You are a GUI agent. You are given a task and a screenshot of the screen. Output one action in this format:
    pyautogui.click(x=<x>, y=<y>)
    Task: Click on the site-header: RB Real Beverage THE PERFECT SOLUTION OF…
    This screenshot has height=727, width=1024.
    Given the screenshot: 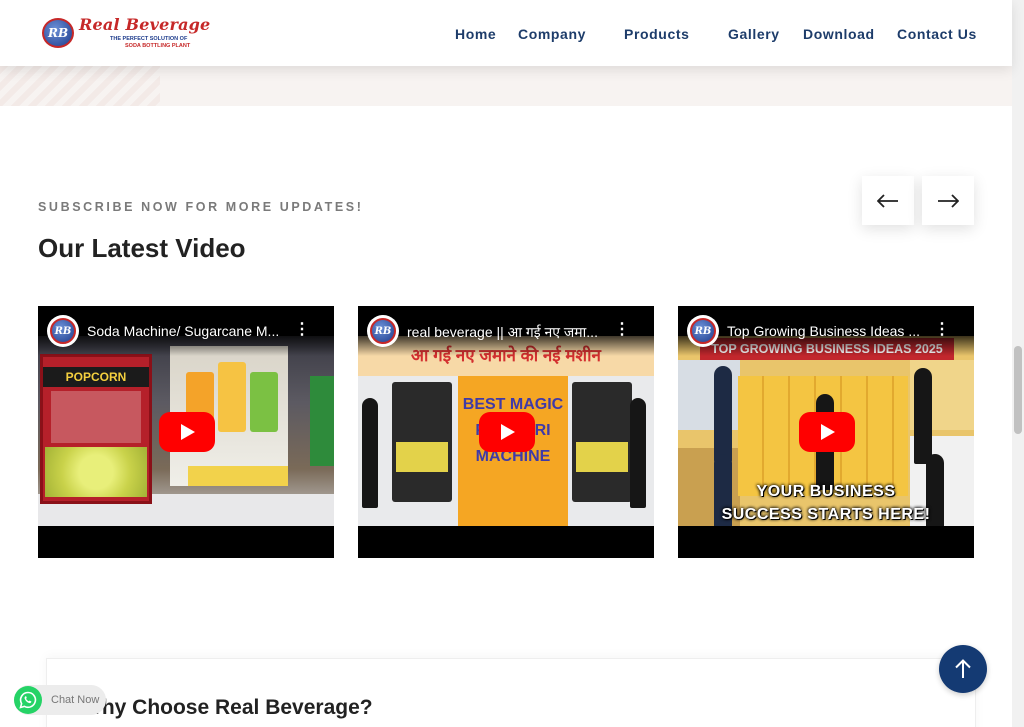 What is the action you would take?
    pyautogui.click(x=506, y=33)
    